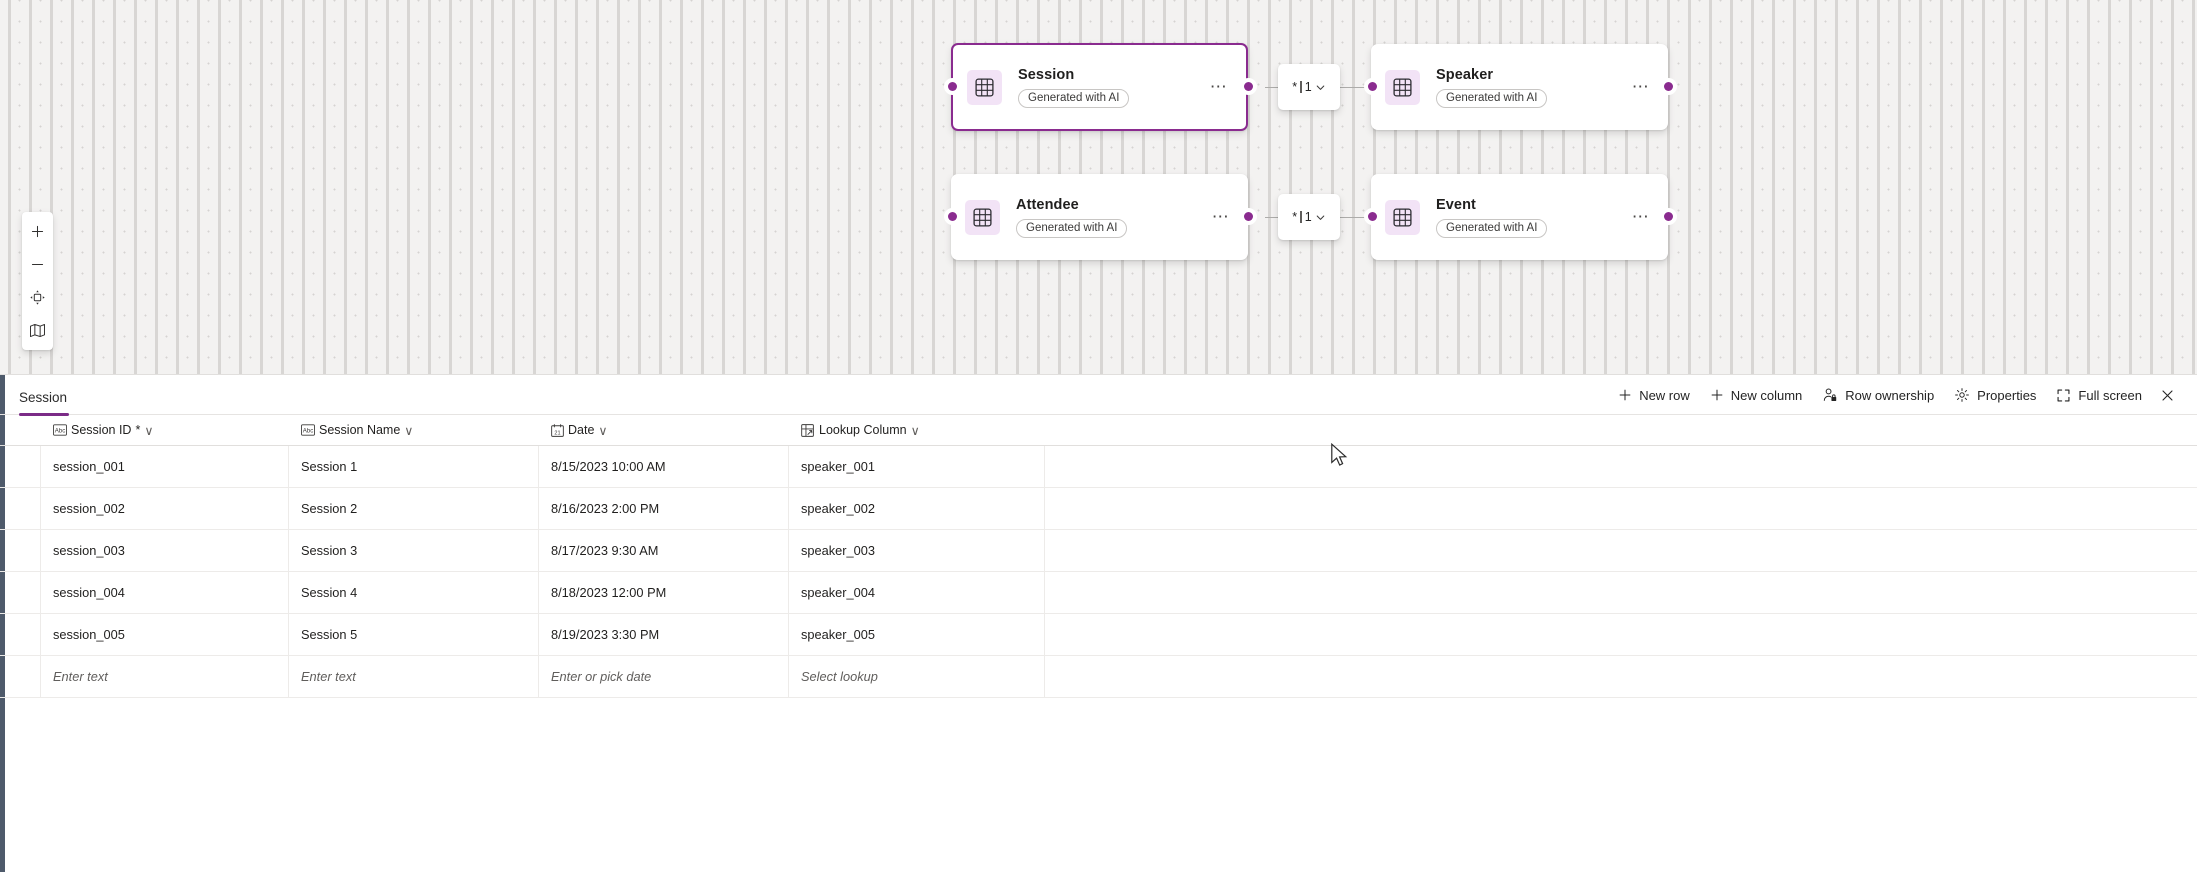 This screenshot has height=872, width=2197. What do you see at coordinates (1668, 86) in the screenshot?
I see `connector-endpoint-speaker-right` at bounding box center [1668, 86].